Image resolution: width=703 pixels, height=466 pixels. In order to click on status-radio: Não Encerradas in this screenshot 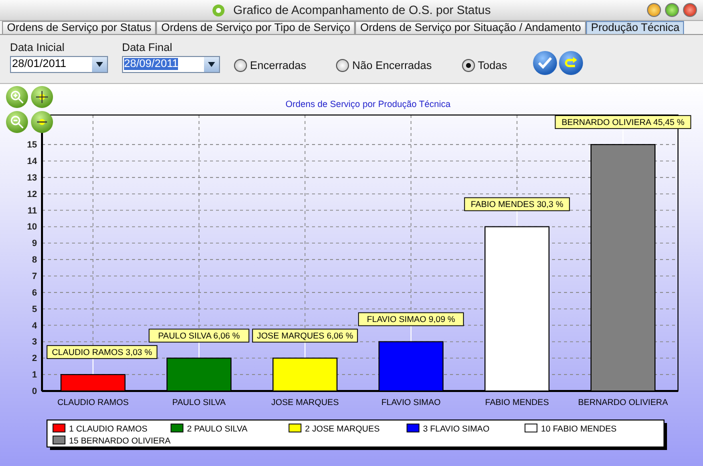, I will do `click(384, 65)`.